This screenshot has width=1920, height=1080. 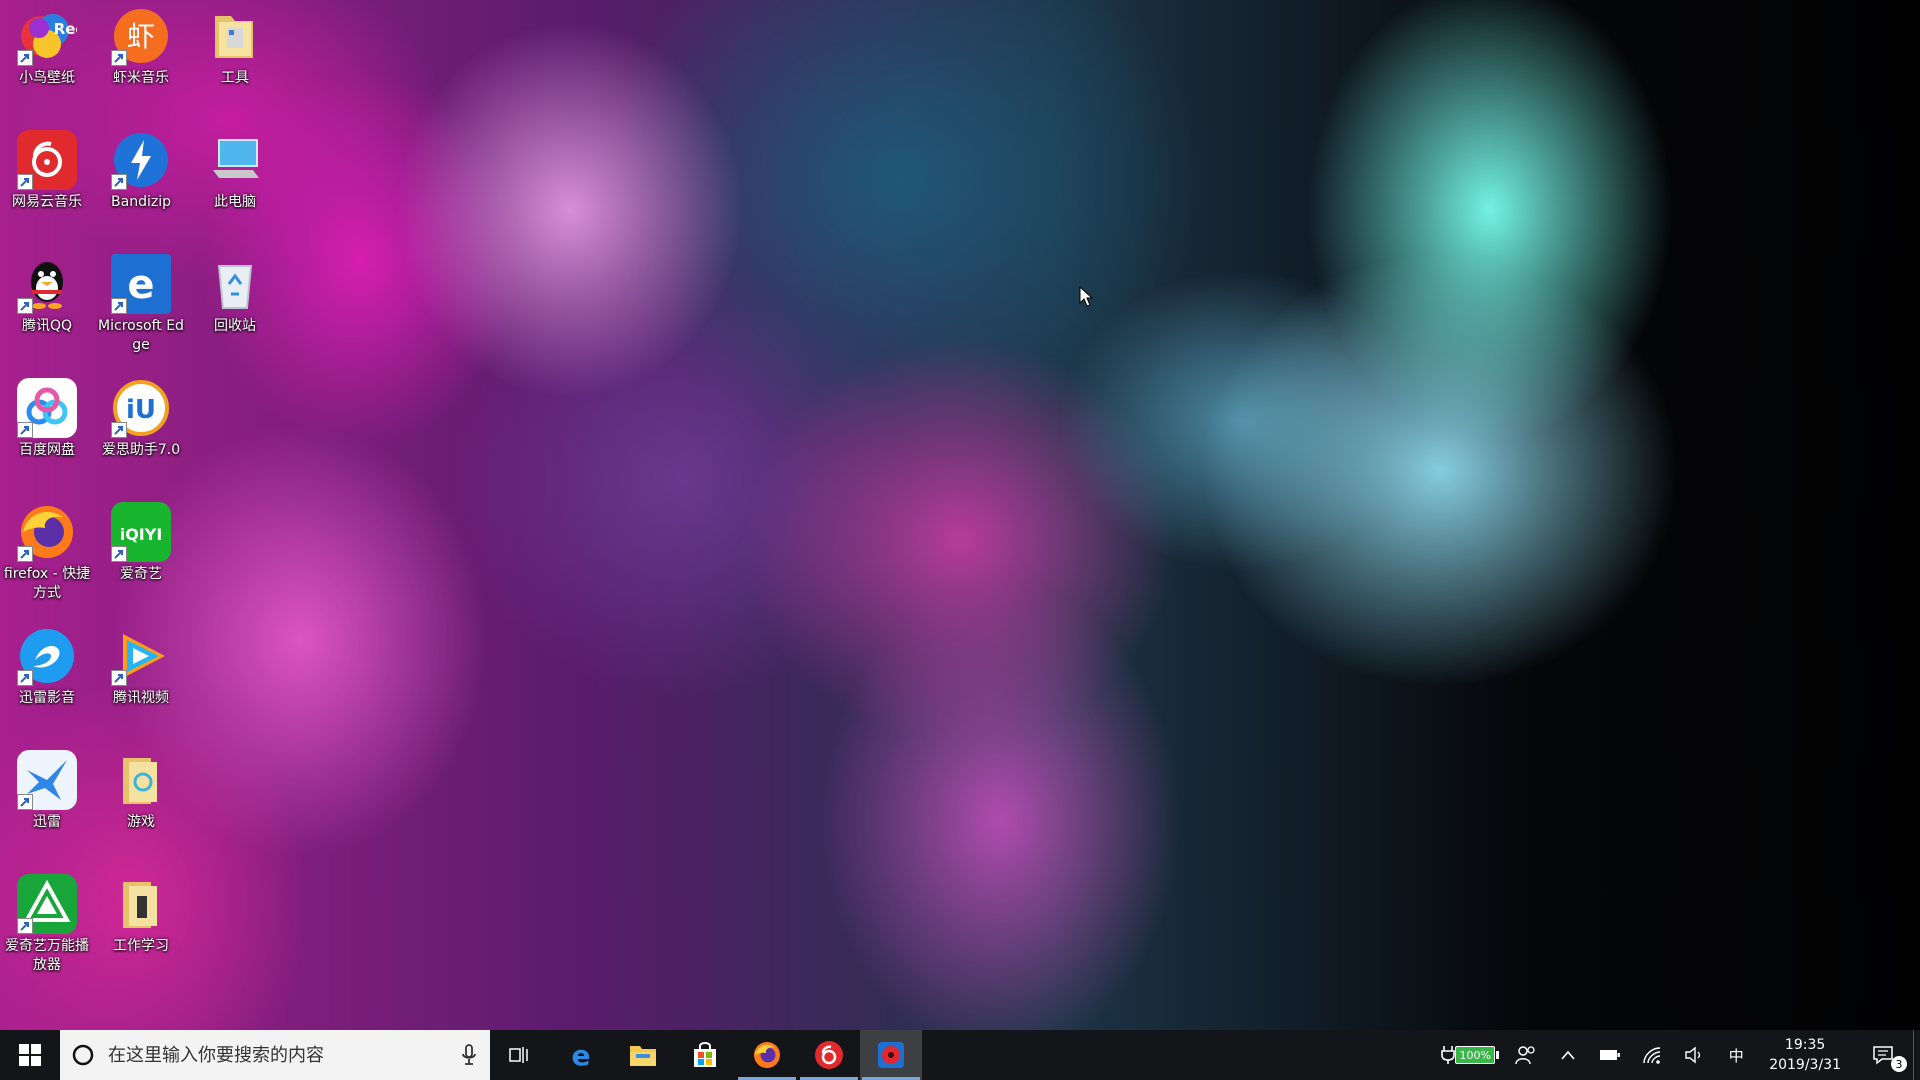 I want to click on work-folder-icon, so click(x=141, y=904).